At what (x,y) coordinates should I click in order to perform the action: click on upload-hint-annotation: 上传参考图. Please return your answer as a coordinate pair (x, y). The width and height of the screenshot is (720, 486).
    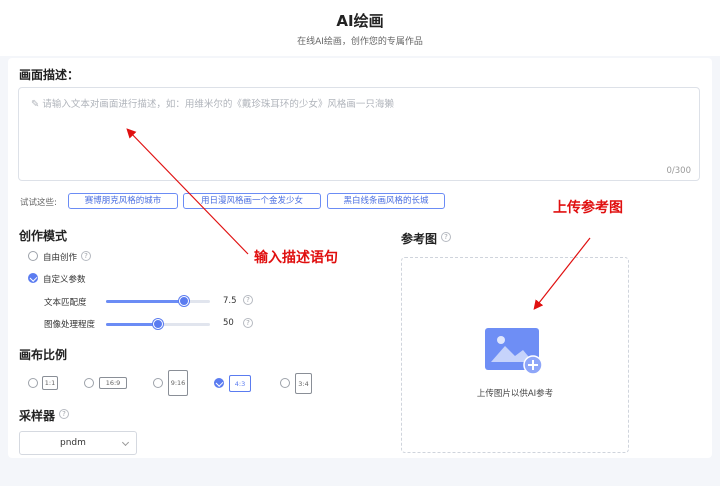
    Looking at the image, I should click on (588, 208).